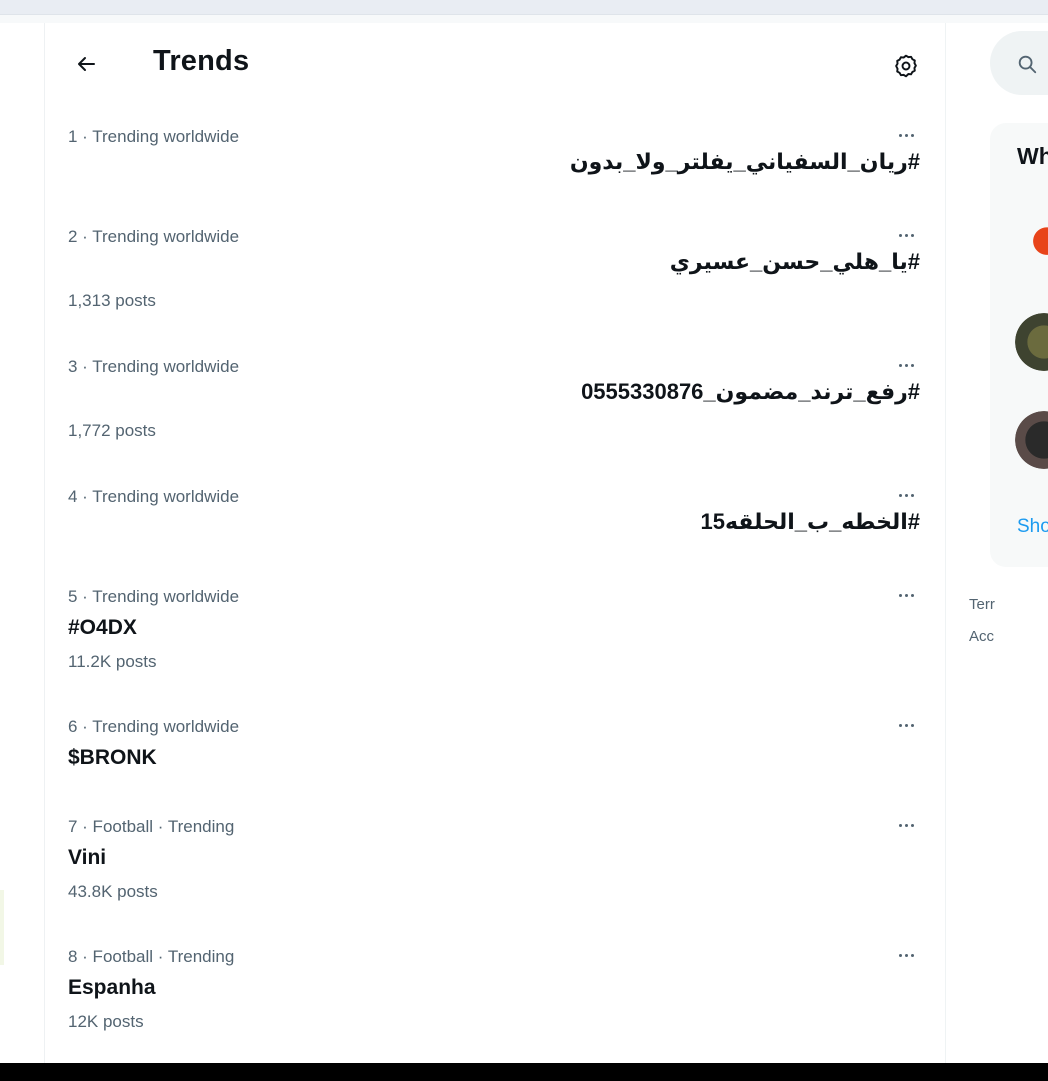  Describe the element at coordinates (154, 236) in the screenshot. I see `trend-meta: 2 · Trending worldwide` at that location.